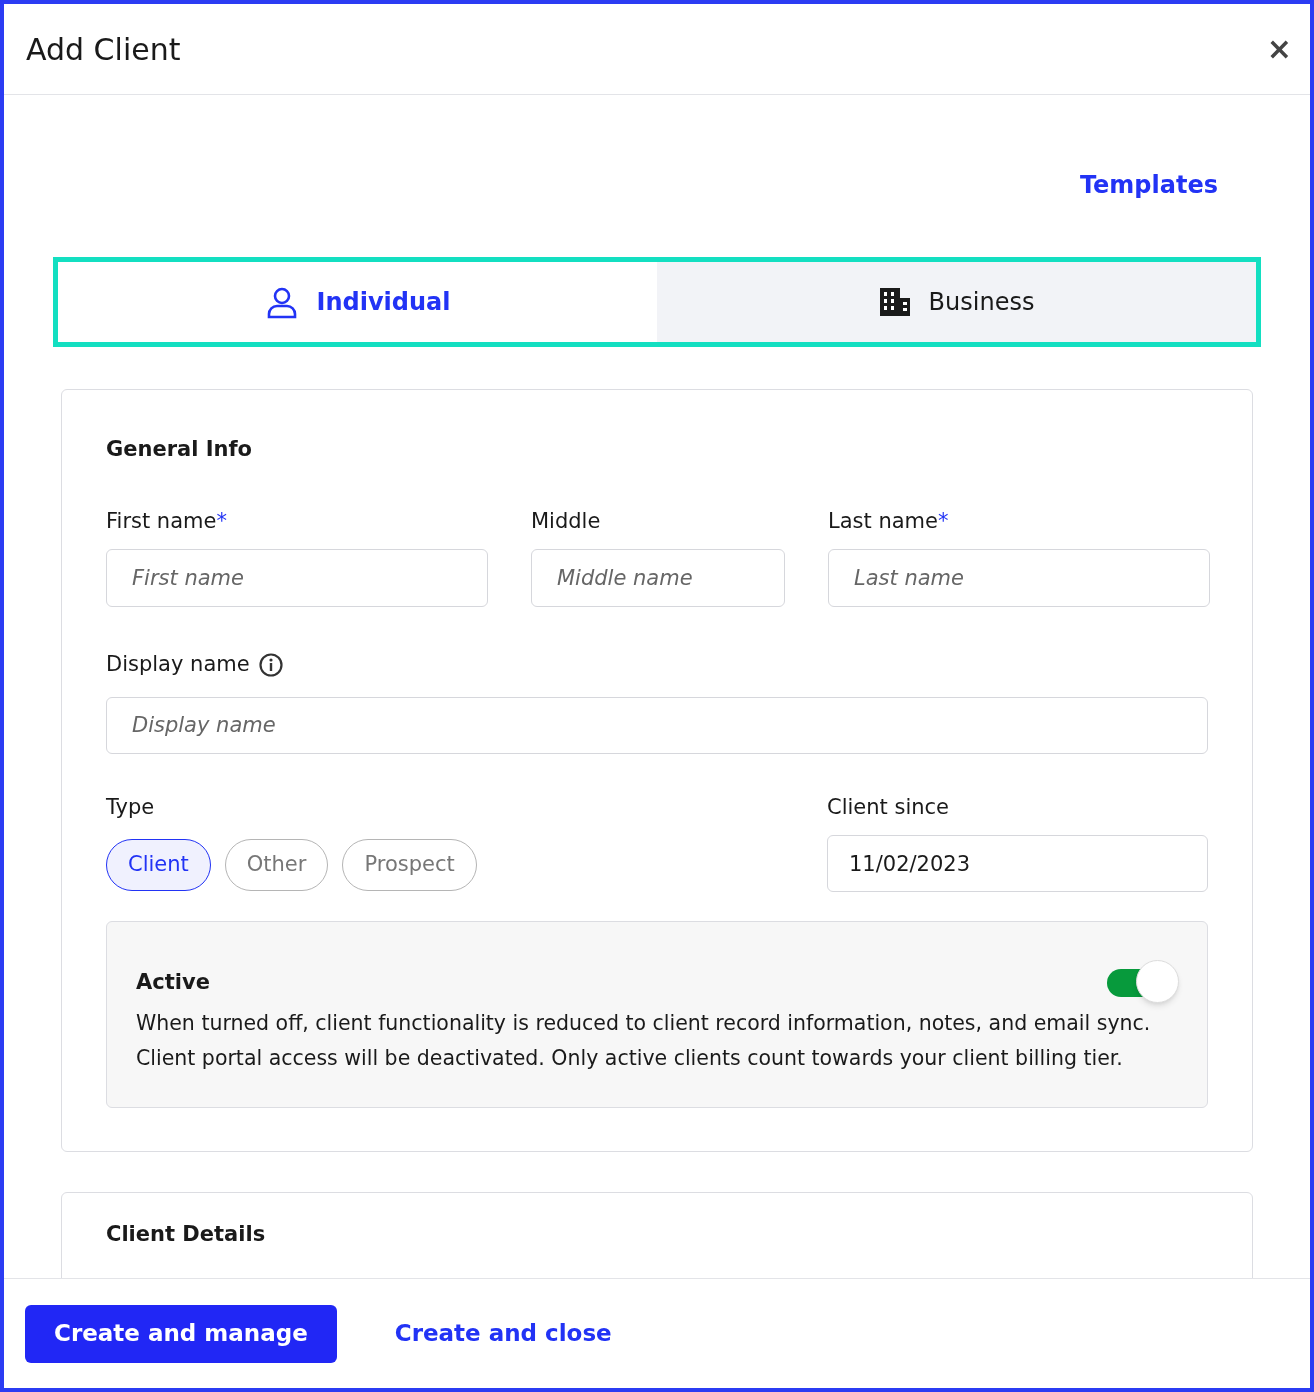 The image size is (1314, 1392). What do you see at coordinates (173, 983) in the screenshot?
I see `active-title: Active` at bounding box center [173, 983].